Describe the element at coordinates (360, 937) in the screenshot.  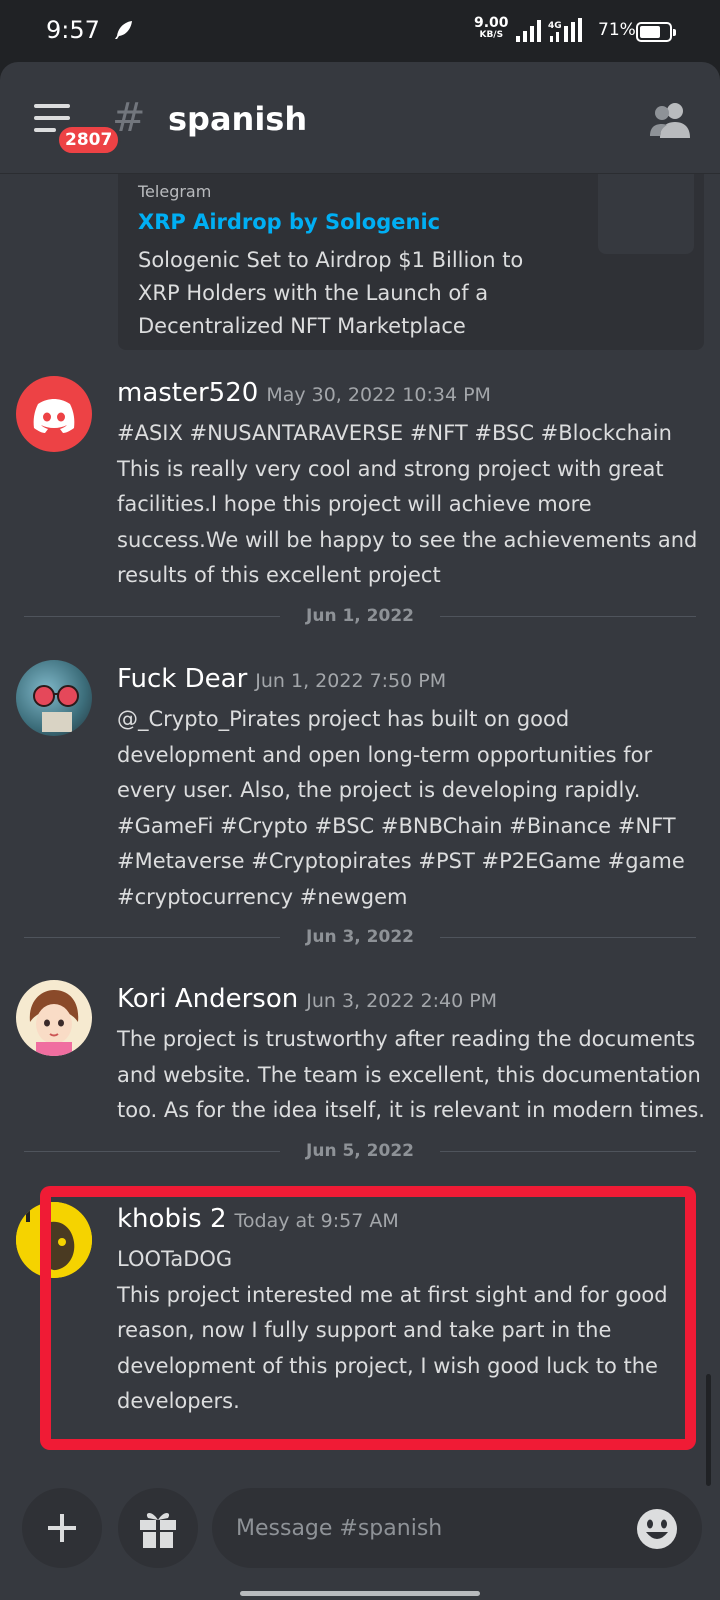
I see `date-divider: Jun 3, 2022` at that location.